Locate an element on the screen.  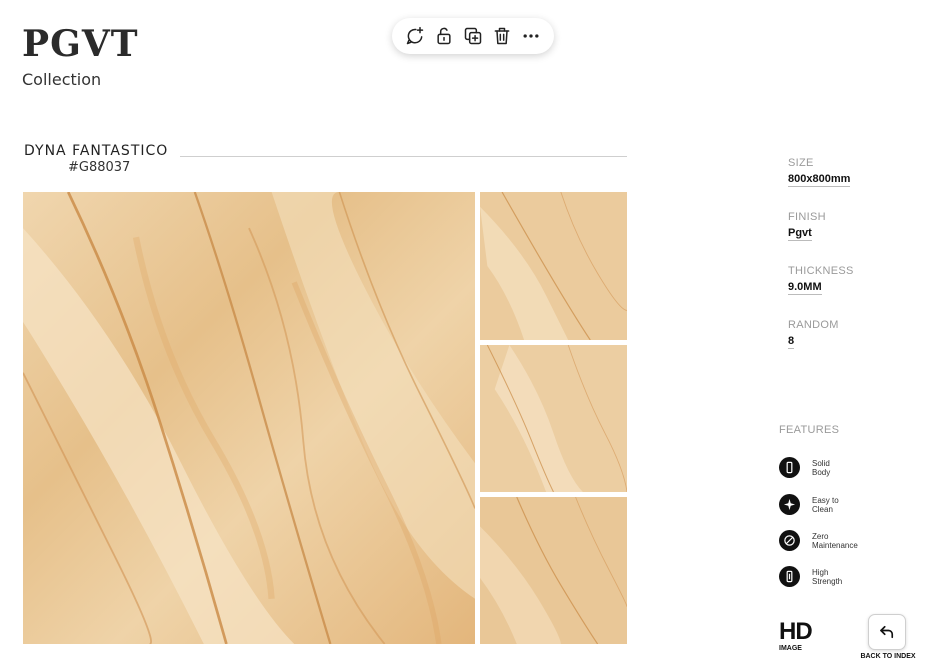
unlock-icon is located at coordinates (444, 36).